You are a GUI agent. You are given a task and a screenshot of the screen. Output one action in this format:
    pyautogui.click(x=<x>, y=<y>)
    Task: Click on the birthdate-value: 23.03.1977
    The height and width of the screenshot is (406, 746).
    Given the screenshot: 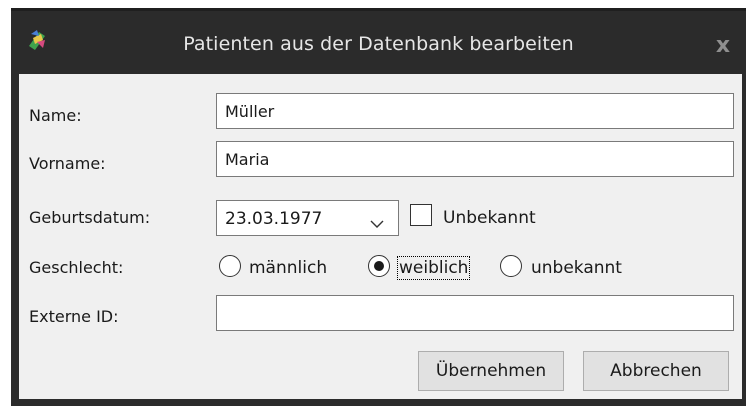 What is the action you would take?
    pyautogui.click(x=274, y=219)
    